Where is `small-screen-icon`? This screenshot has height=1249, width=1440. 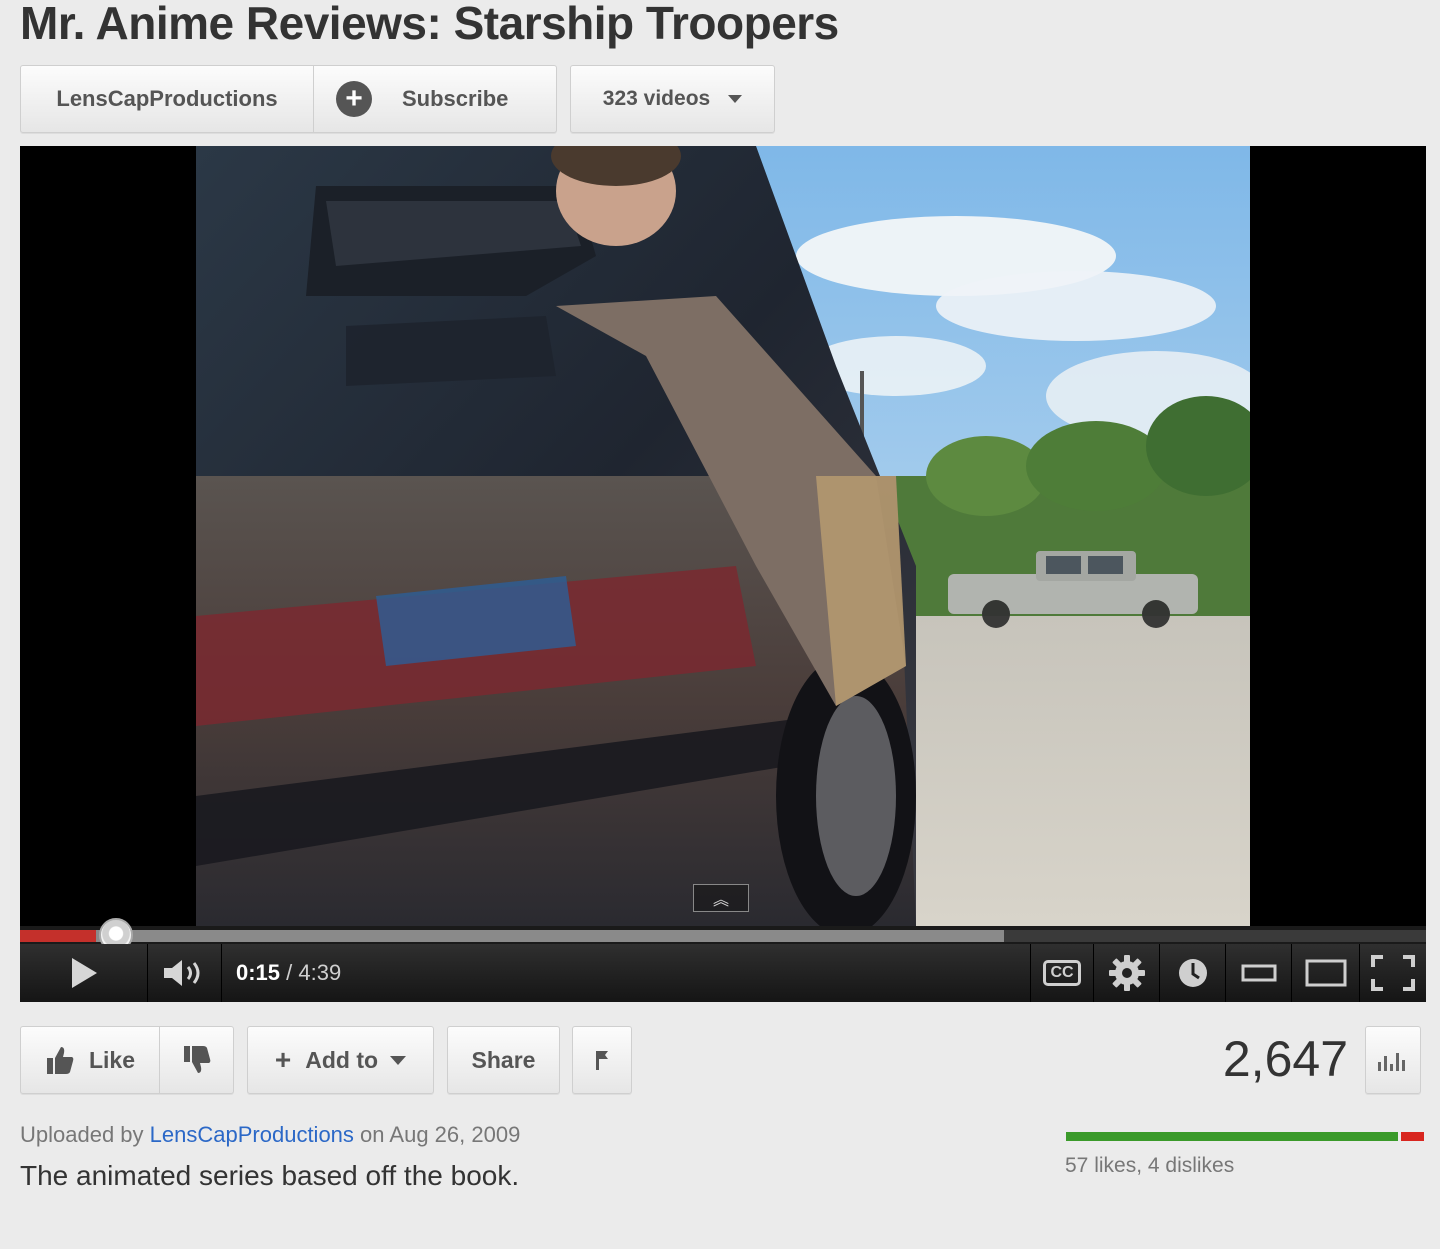 small-screen-icon is located at coordinates (1258, 973).